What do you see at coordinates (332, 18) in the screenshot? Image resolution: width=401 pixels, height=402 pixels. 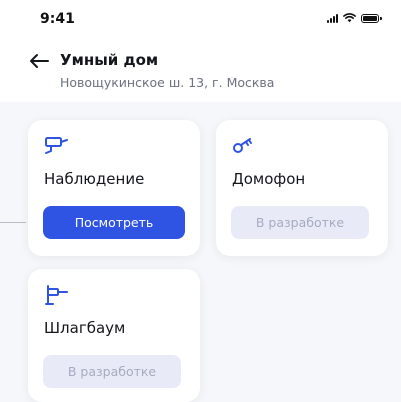 I see `cellular-signal-icon` at bounding box center [332, 18].